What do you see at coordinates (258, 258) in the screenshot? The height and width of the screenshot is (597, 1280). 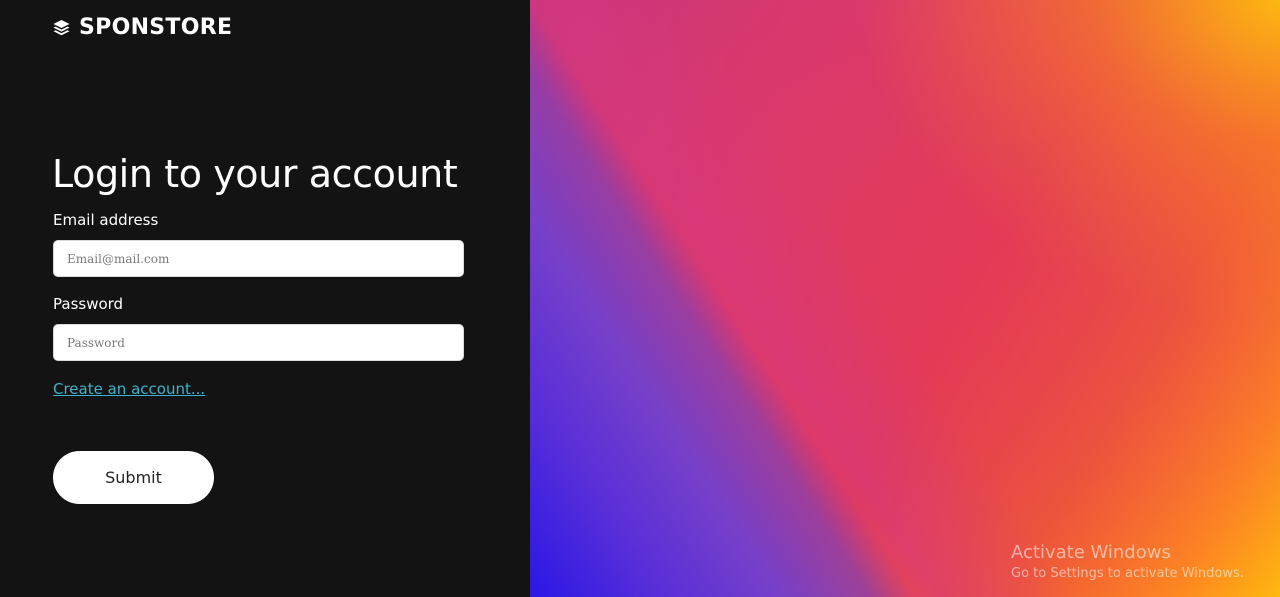 I see `email-field` at bounding box center [258, 258].